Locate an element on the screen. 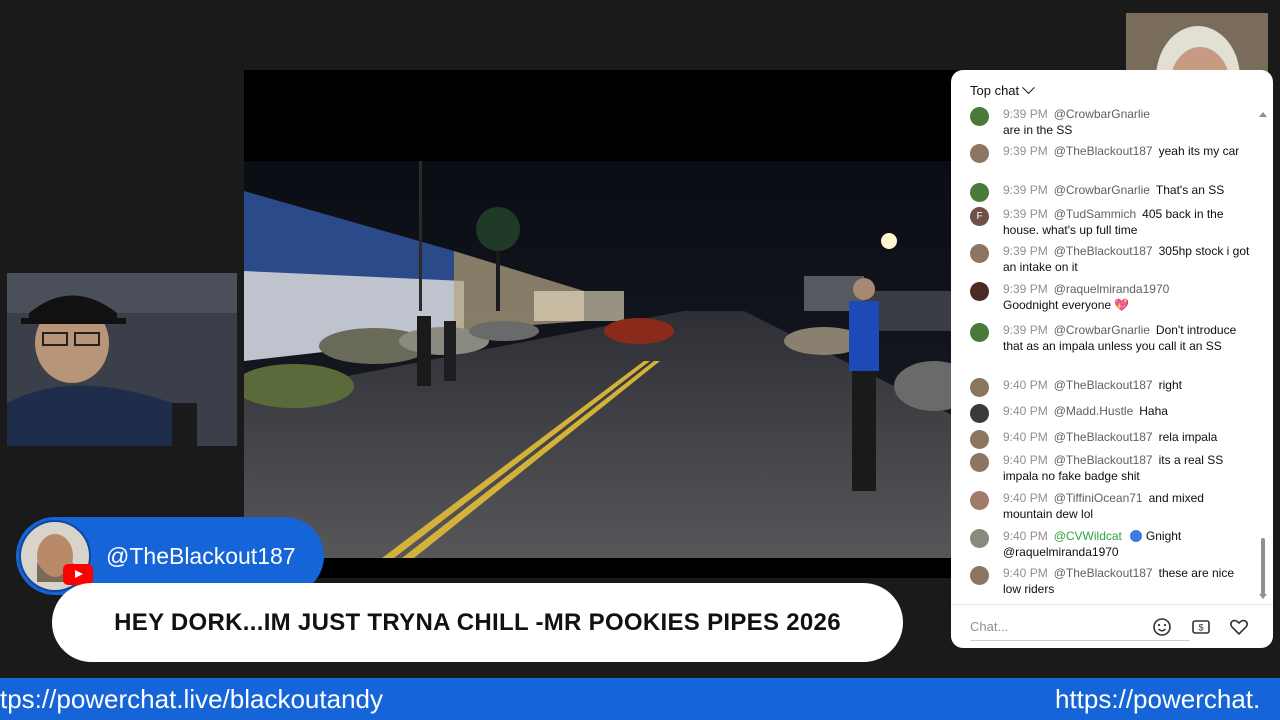 The height and width of the screenshot is (720, 1280). emoji-icon is located at coordinates (1162, 627).